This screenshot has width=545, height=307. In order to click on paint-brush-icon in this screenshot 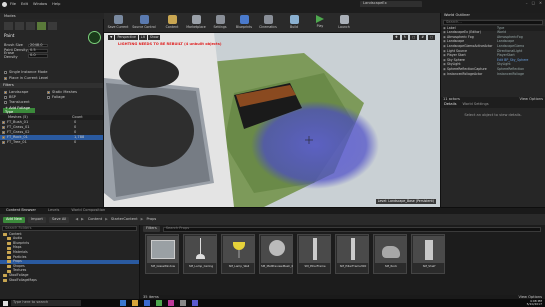, I will do `click(94, 37)`.